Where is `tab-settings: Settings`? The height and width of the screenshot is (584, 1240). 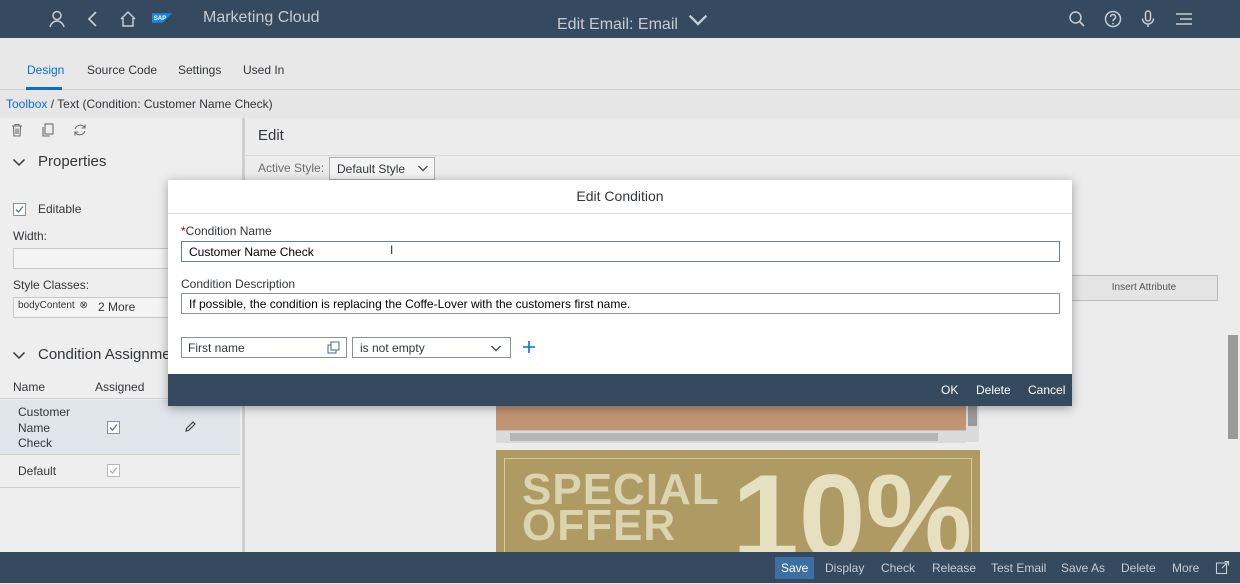 tab-settings: Settings is located at coordinates (199, 70).